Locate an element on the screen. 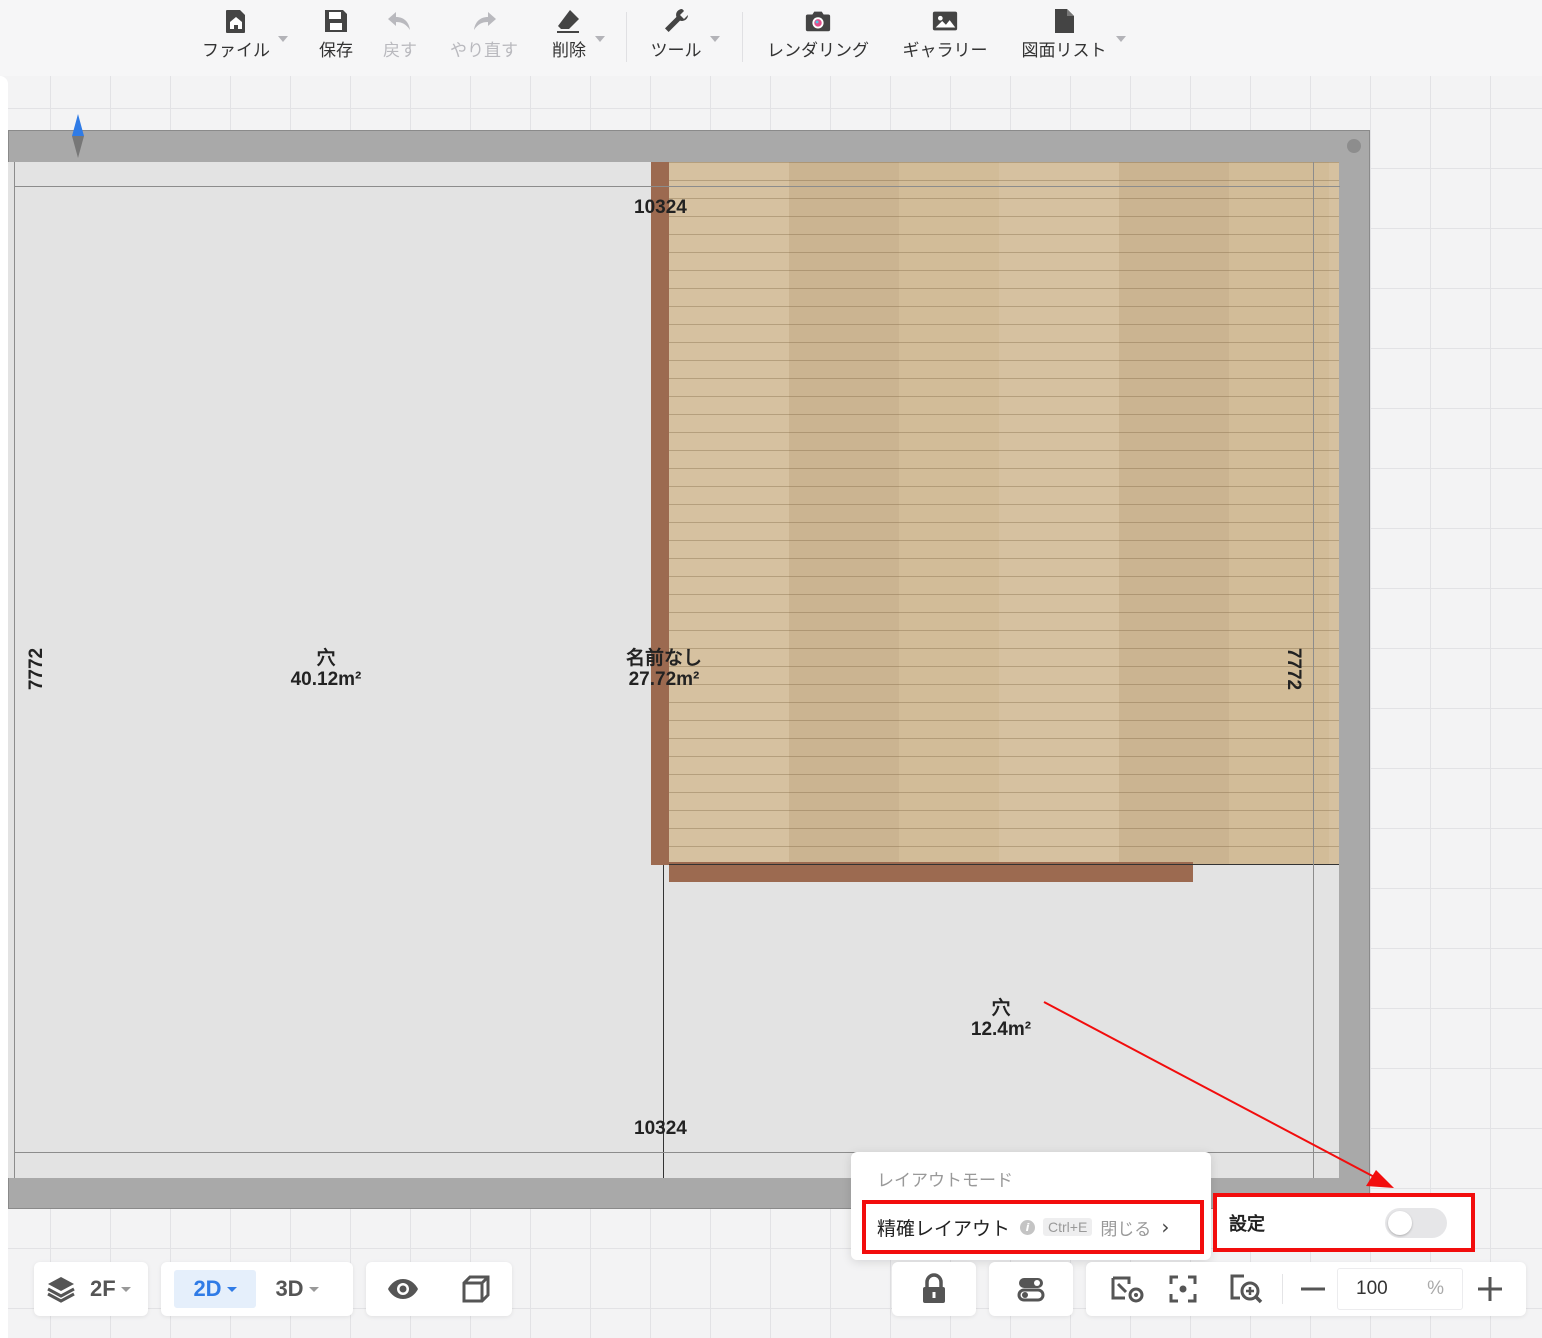 This screenshot has height=1338, width=1542. switches-icon is located at coordinates (1031, 1290).